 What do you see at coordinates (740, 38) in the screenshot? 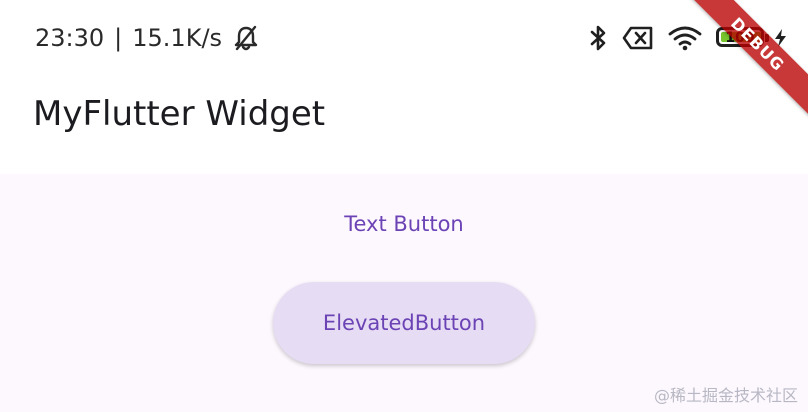
I see `battery-level: 100` at bounding box center [740, 38].